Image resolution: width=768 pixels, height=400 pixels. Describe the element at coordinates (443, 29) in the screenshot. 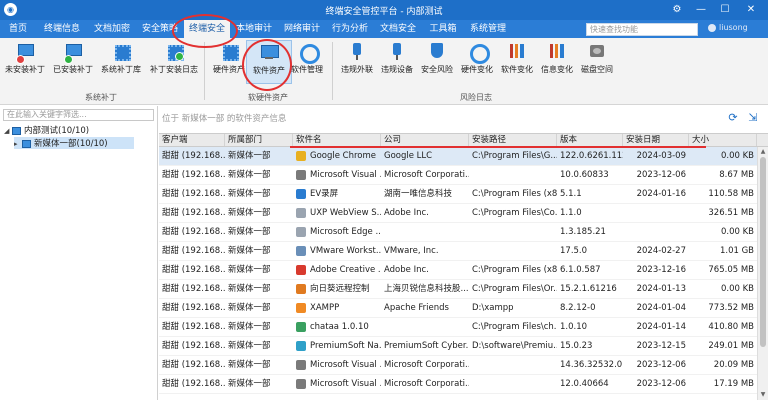

I see `tab-toolbox: 工具箱` at that location.